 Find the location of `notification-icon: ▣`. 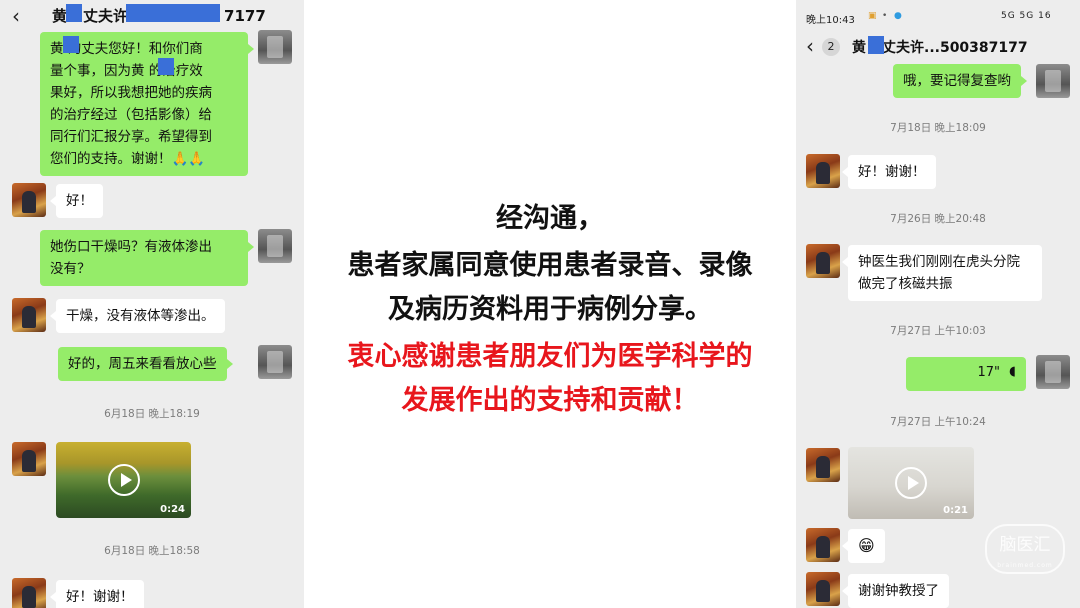

notification-icon: ▣ is located at coordinates (872, 16).